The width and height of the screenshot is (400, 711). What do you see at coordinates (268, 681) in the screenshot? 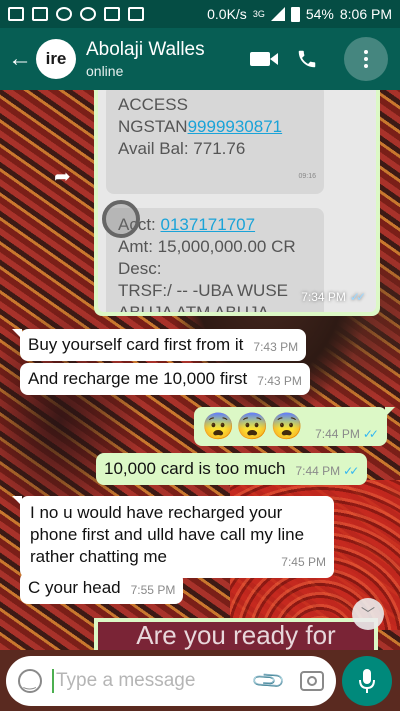
I see `paperclip-icon: 📎` at bounding box center [268, 681].